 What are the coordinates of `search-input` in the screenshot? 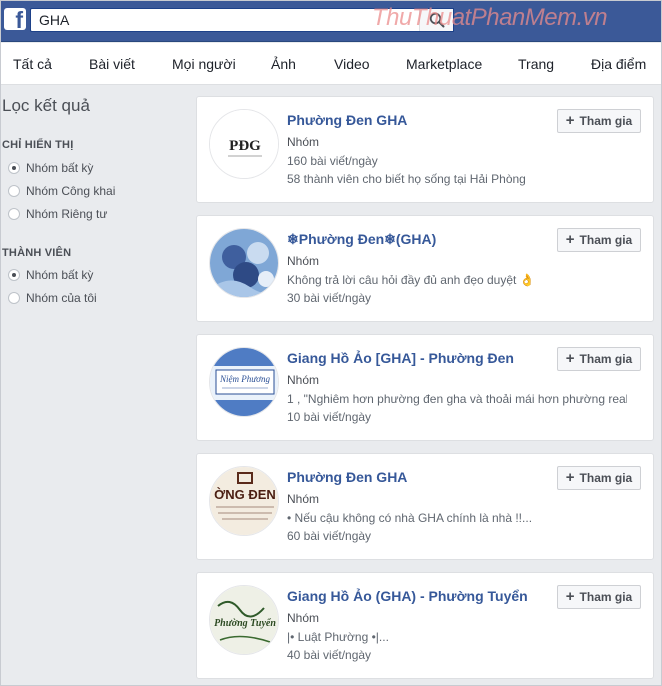 It's located at (226, 20).